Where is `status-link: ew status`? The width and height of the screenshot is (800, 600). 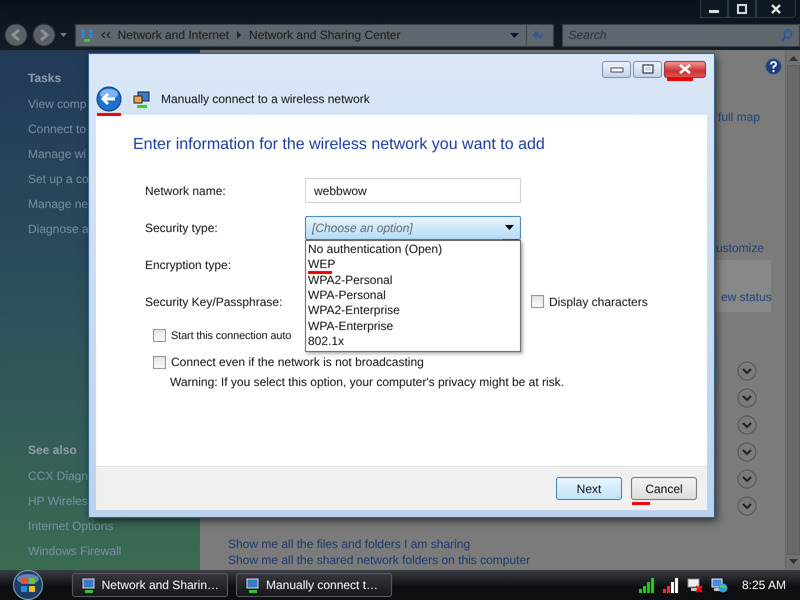
status-link: ew status is located at coordinates (746, 297).